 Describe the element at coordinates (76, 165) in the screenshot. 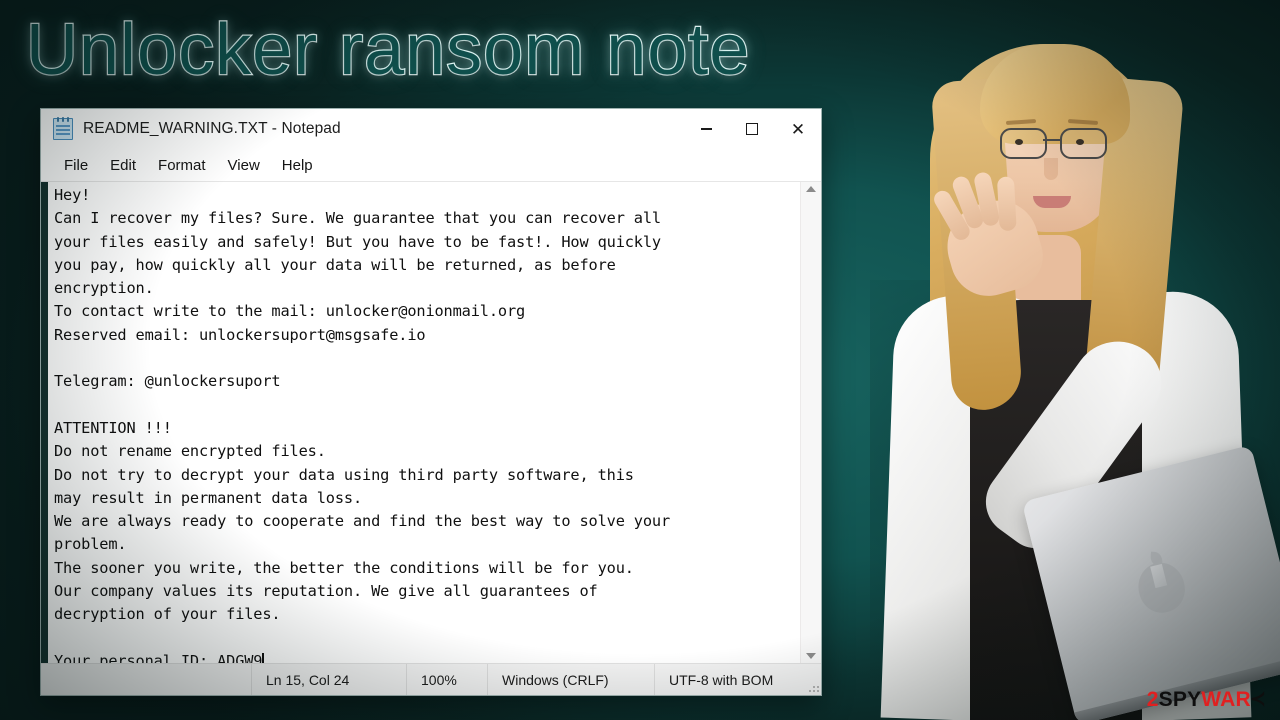

I see `menu-item-file: File` at that location.